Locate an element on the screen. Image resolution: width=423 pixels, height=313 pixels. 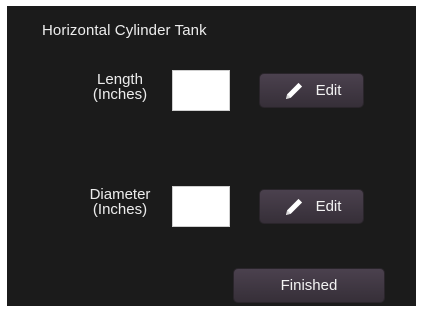
length-edit-button: Edit is located at coordinates (311, 90).